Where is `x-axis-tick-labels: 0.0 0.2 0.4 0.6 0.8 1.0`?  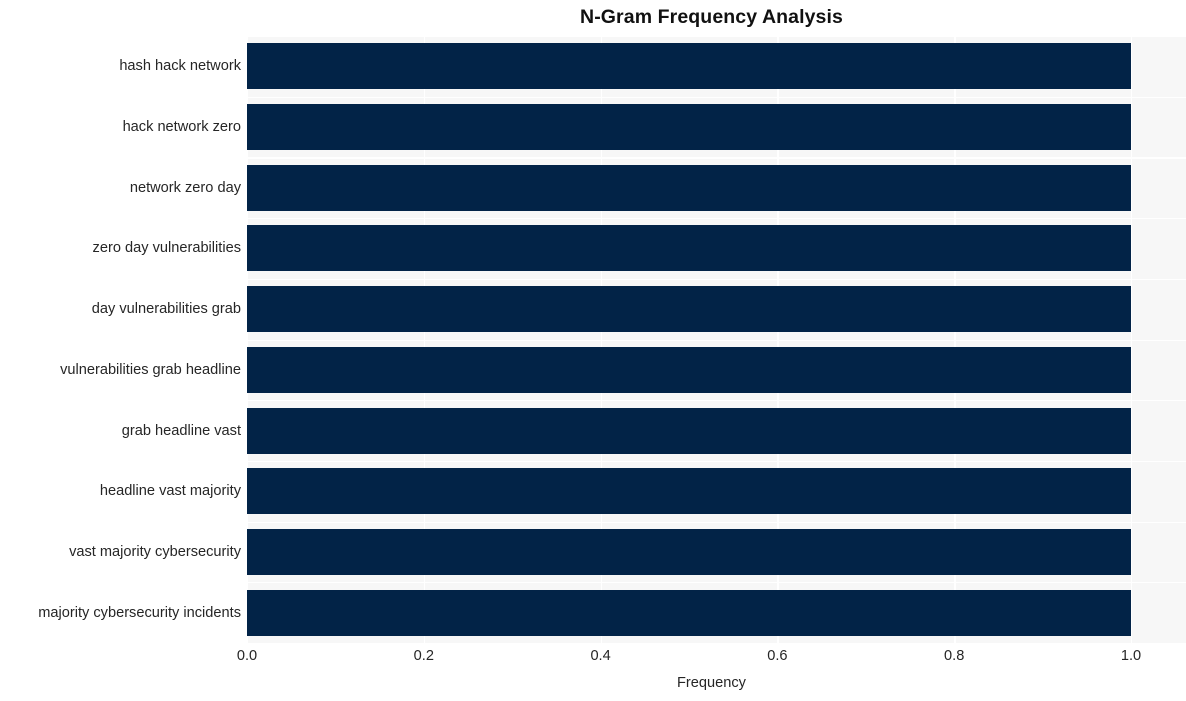 x-axis-tick-labels: 0.0 0.2 0.4 0.6 0.8 1.0 is located at coordinates (593, 659).